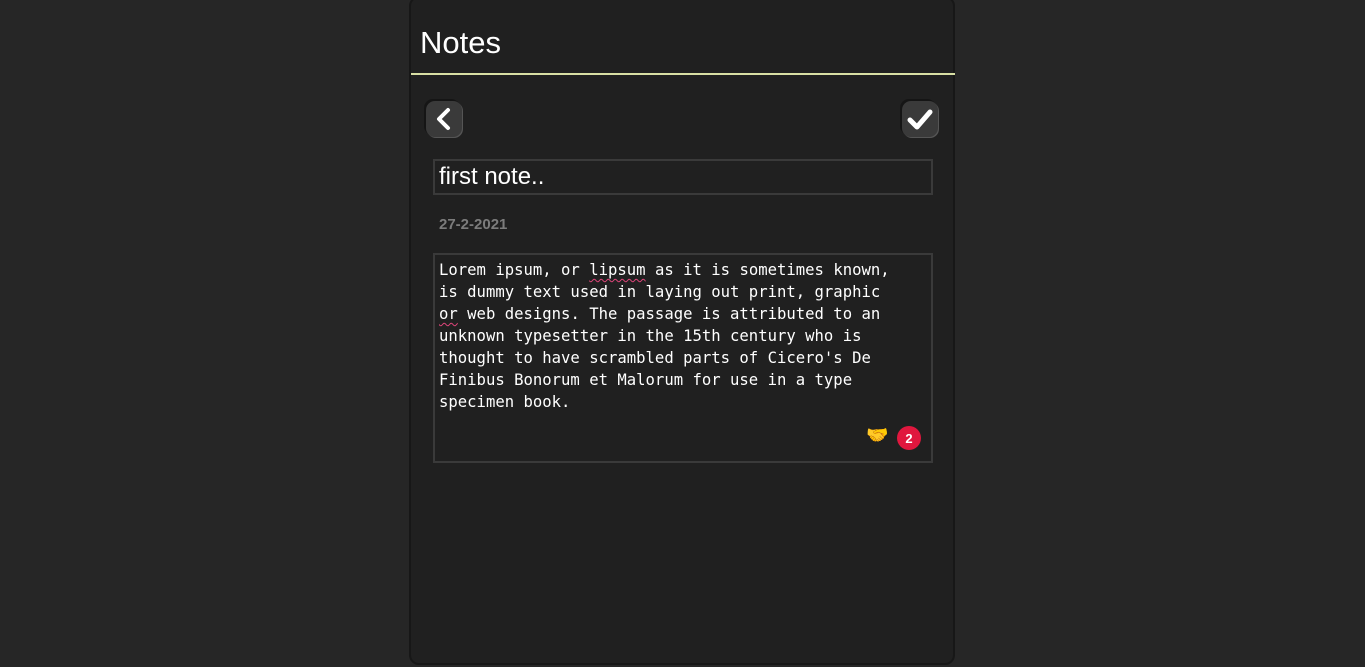 This screenshot has width=1365, height=667. What do you see at coordinates (473, 224) in the screenshot?
I see `note-date: 27-2-2021` at bounding box center [473, 224].